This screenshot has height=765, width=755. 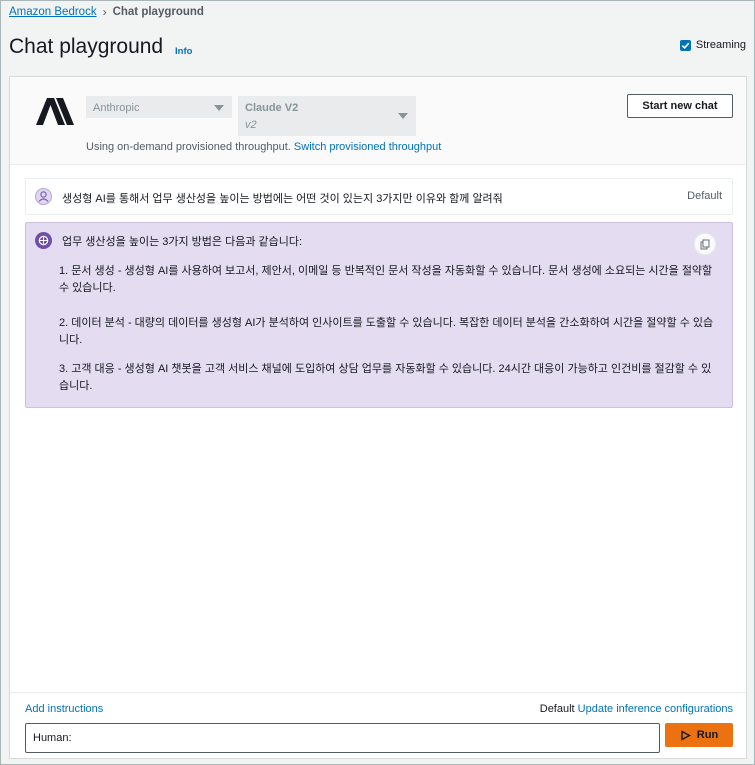 I want to click on provider-select: Anthropic, so click(x=159, y=107).